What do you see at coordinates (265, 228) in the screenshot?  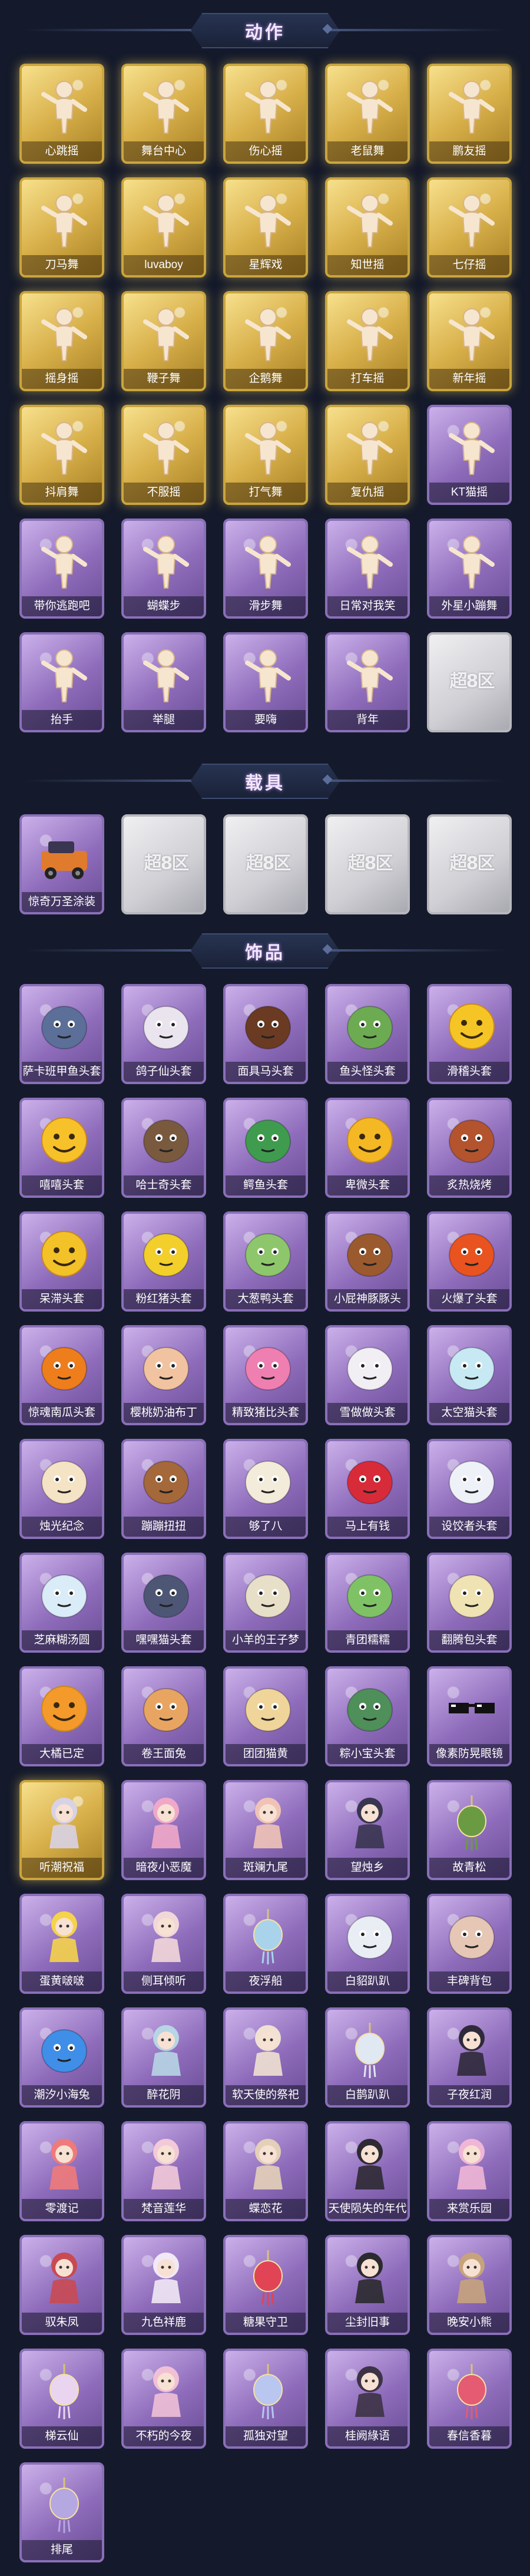 I see `item-tile: 星辉戏` at bounding box center [265, 228].